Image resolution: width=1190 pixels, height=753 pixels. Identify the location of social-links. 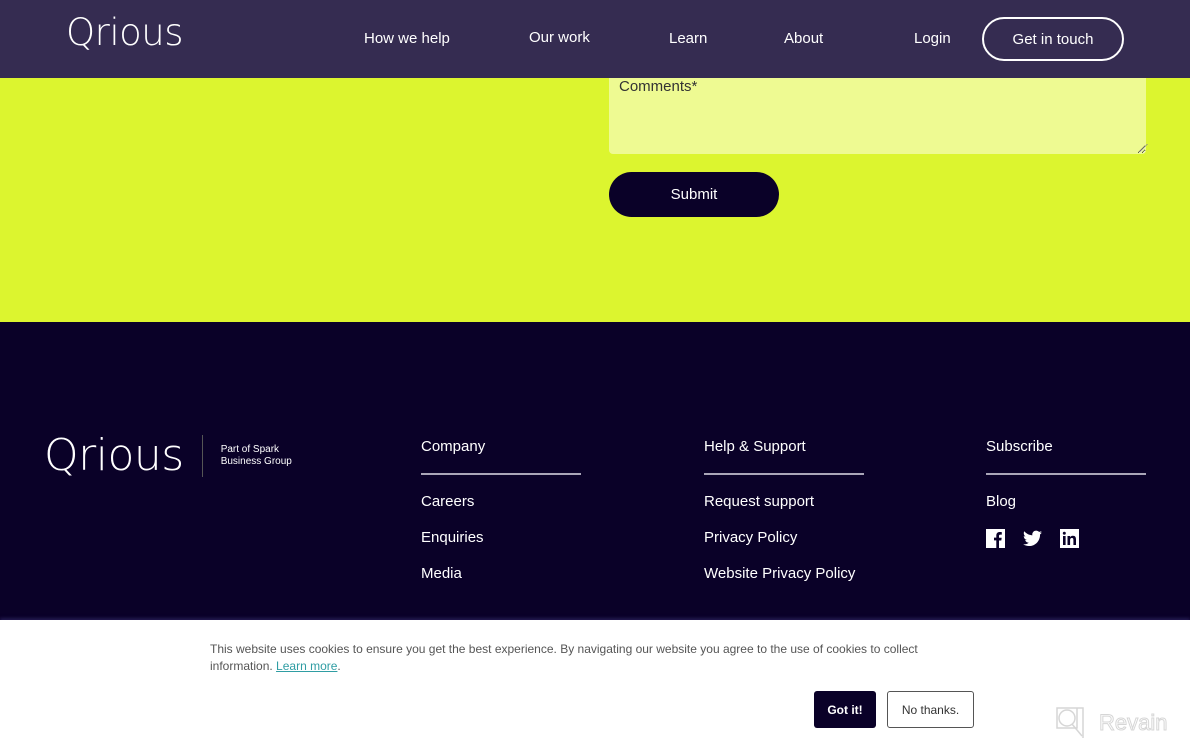
(1066, 538).